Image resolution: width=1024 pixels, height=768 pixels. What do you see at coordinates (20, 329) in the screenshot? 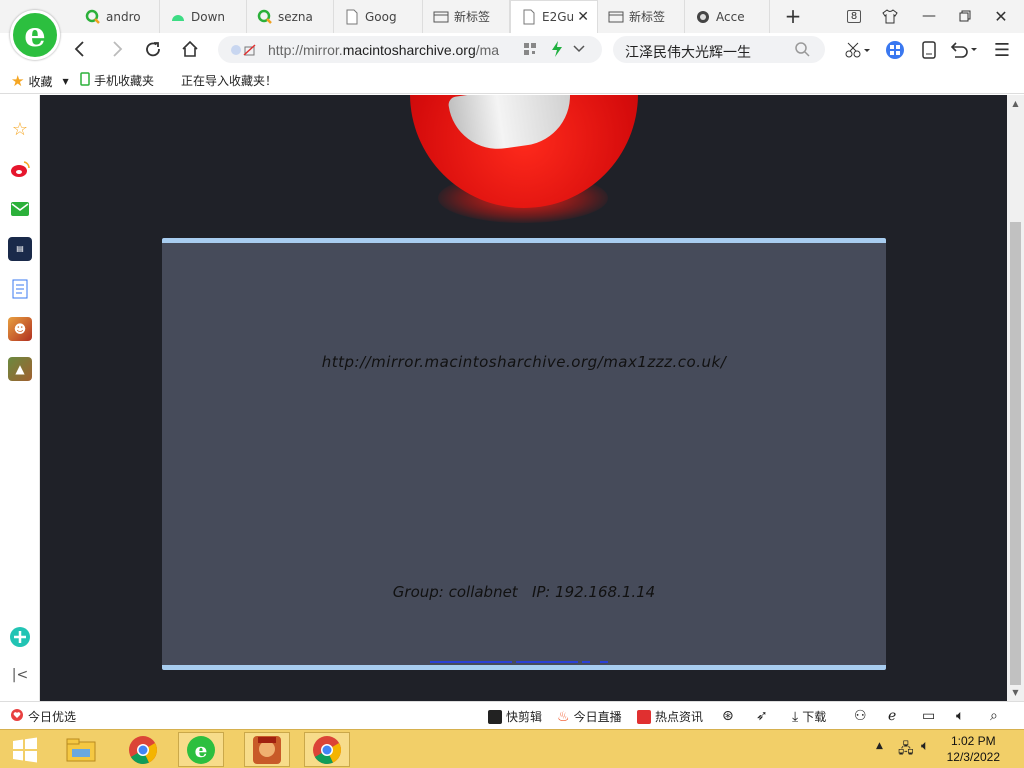
I see `game-app-icon: ☻` at bounding box center [20, 329].